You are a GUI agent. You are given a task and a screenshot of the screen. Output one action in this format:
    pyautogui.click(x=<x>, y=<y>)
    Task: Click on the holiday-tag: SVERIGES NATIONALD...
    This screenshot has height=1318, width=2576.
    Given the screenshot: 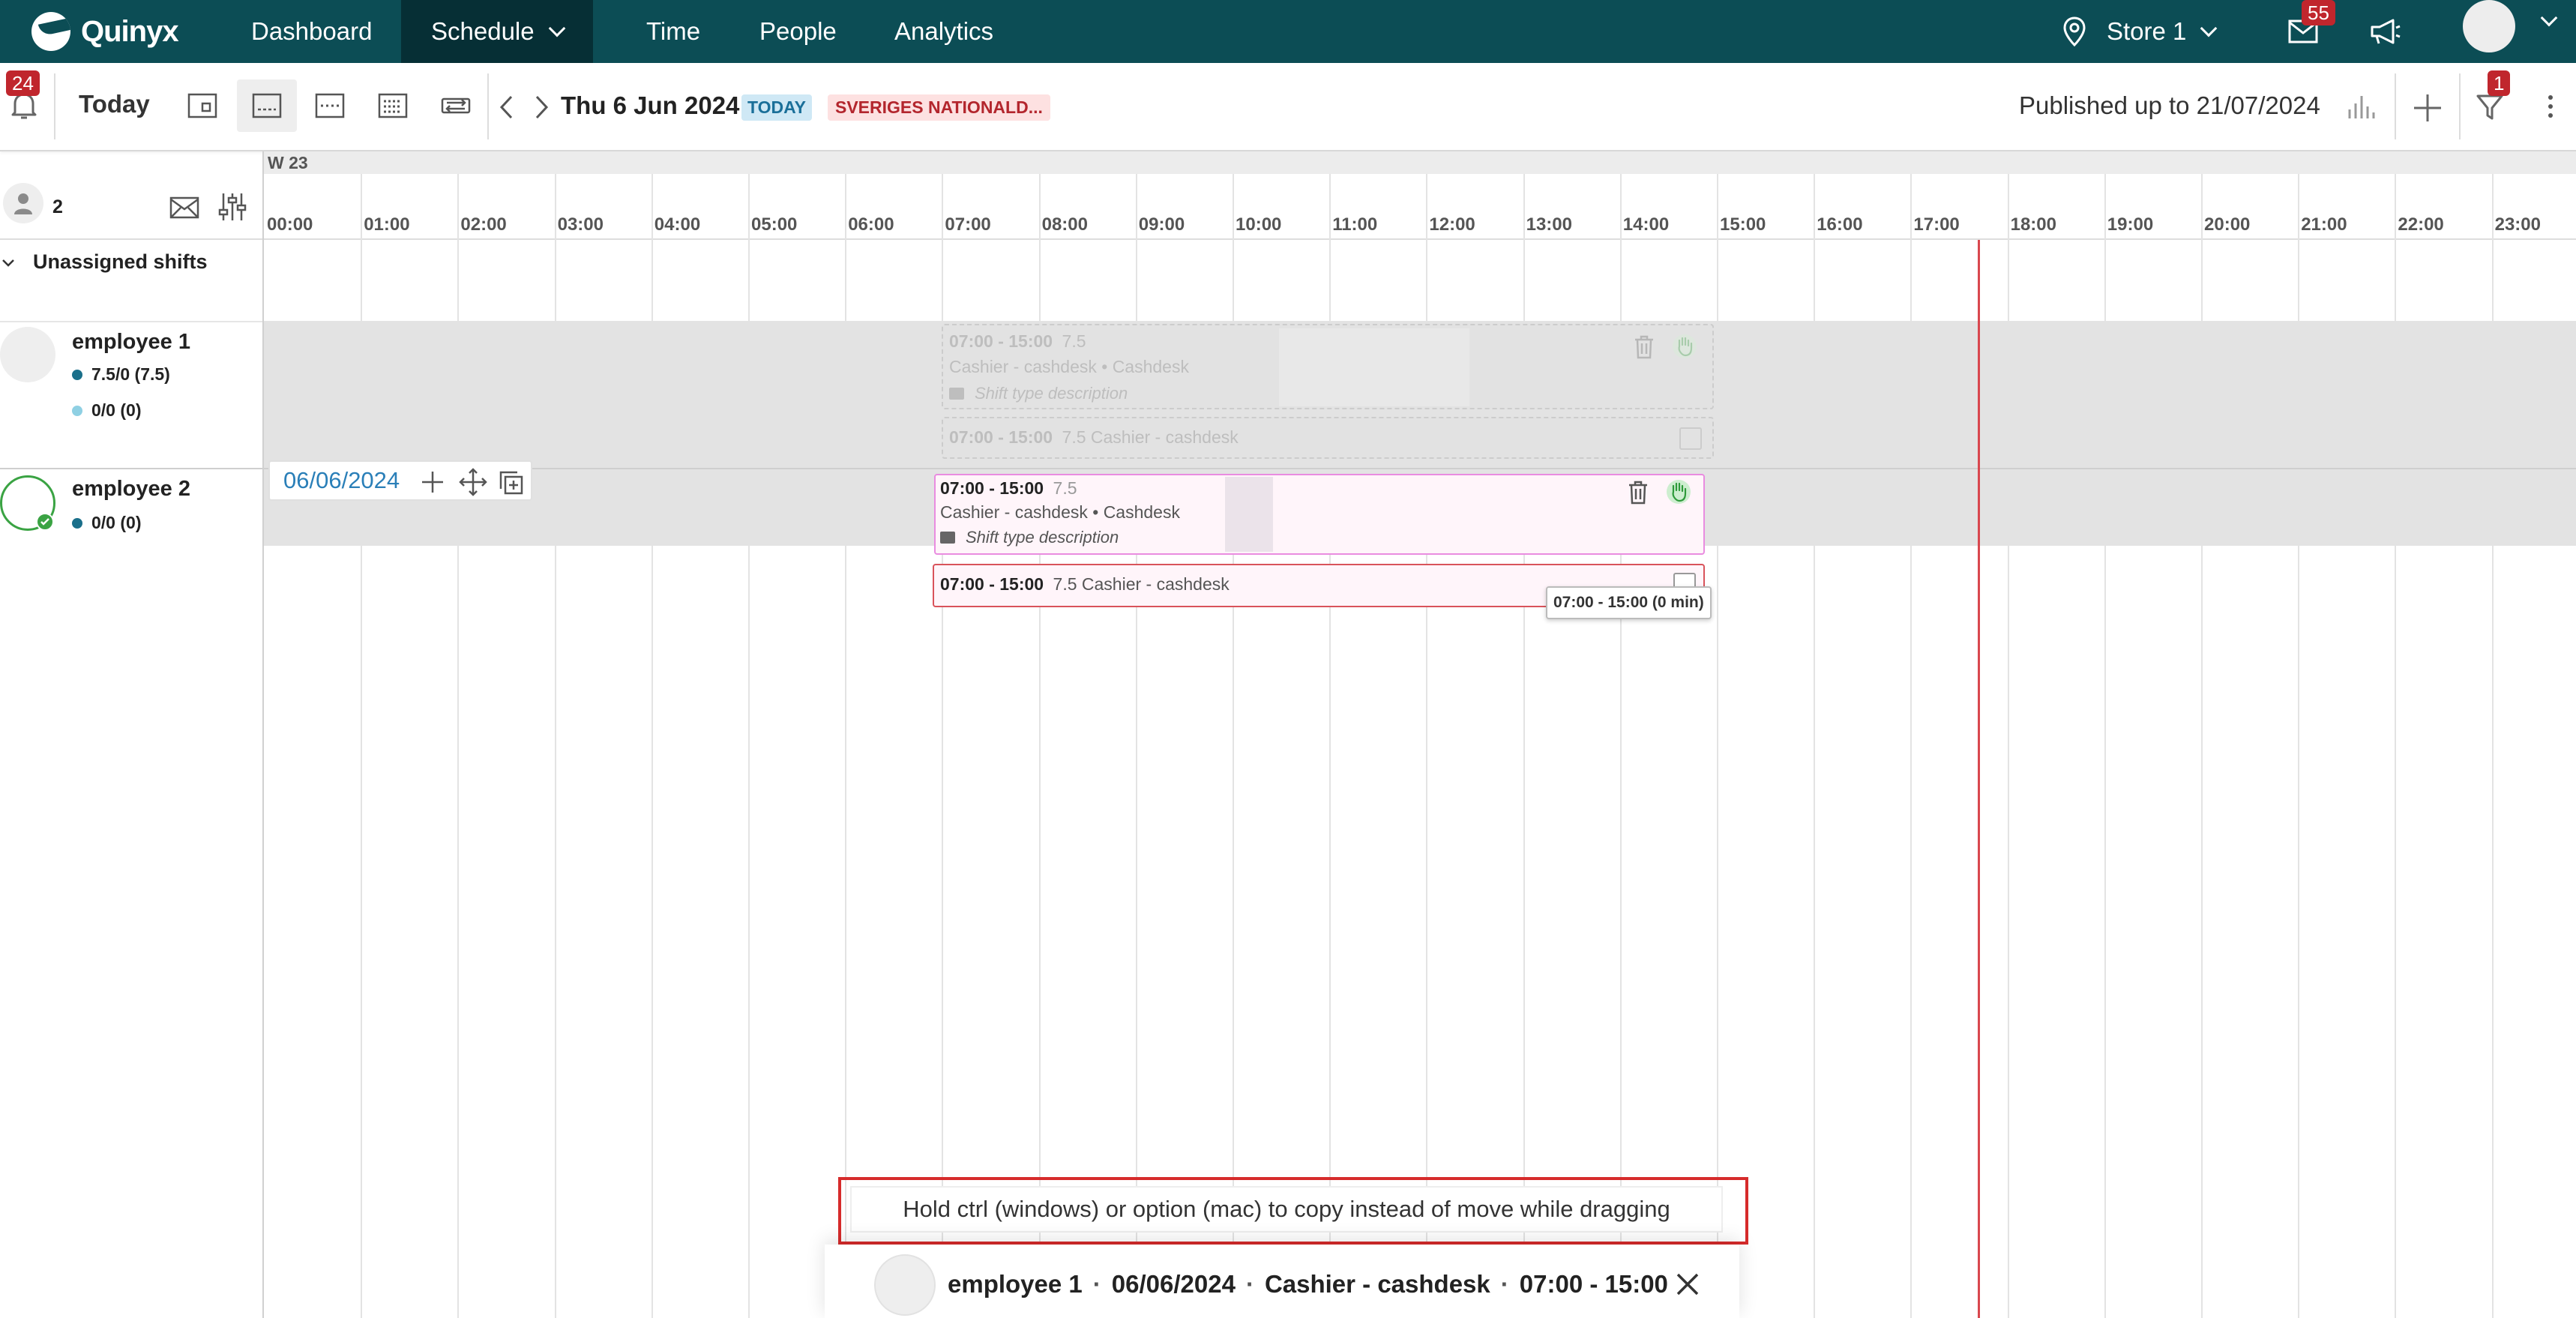 What is the action you would take?
    pyautogui.click(x=939, y=107)
    